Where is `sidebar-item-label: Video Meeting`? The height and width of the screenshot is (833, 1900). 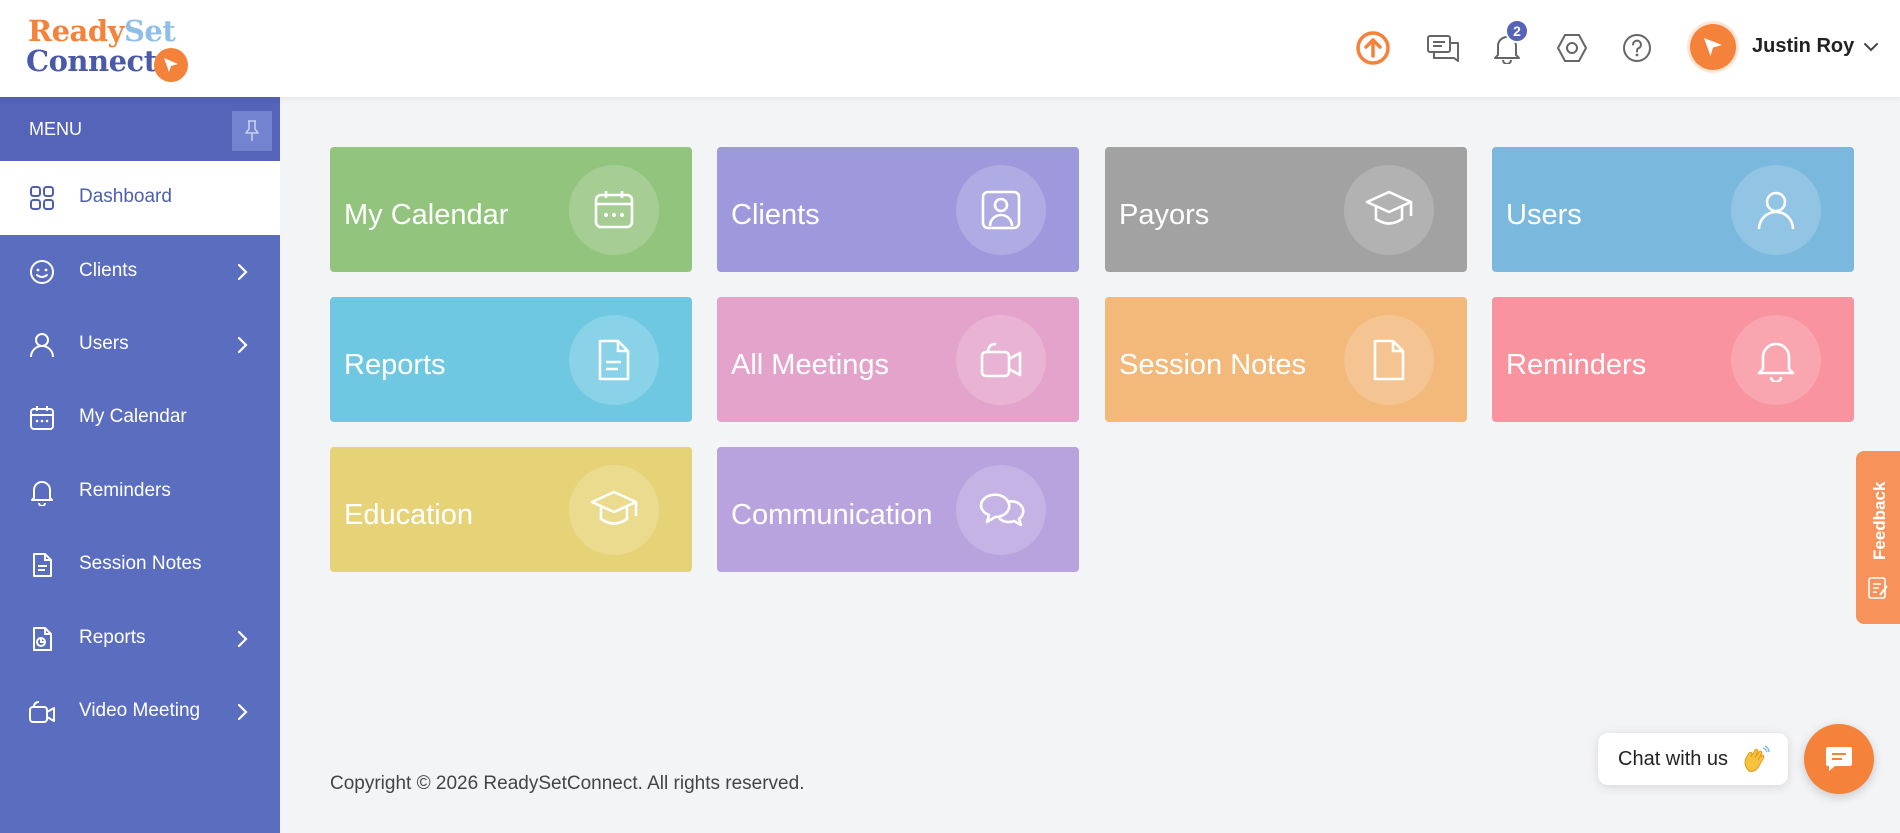 sidebar-item-label: Video Meeting is located at coordinates (140, 710).